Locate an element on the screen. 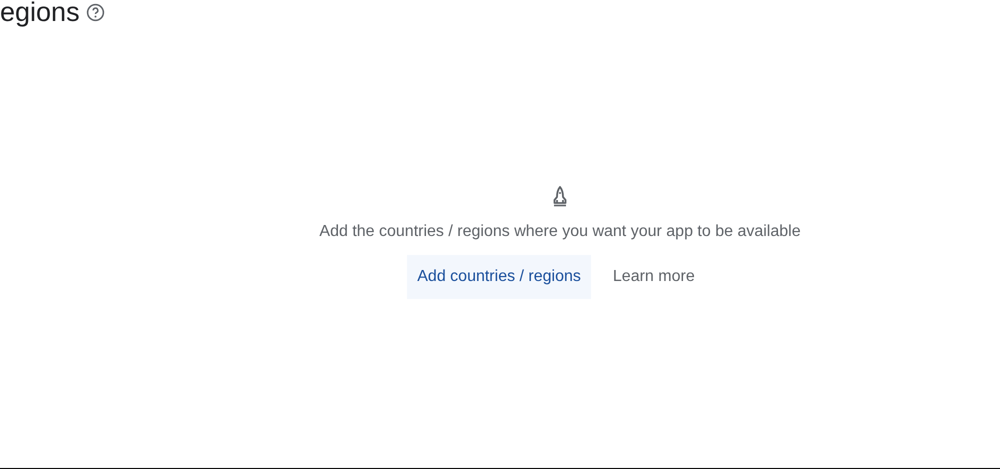  add-button: Add countries / regions is located at coordinates (499, 277).